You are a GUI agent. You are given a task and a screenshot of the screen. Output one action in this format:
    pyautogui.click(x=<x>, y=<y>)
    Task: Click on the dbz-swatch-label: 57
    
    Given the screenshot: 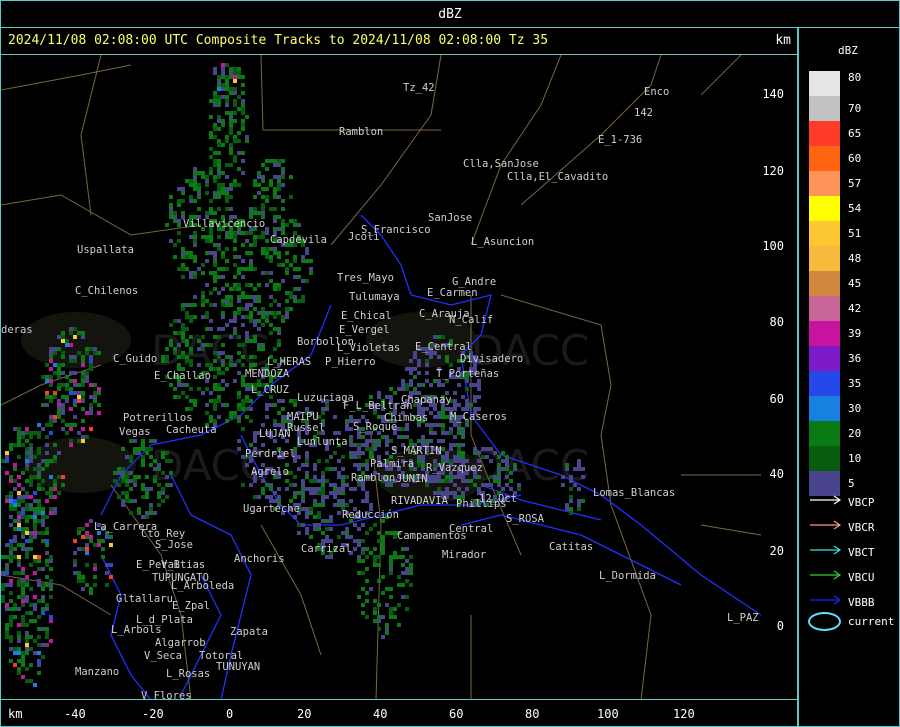 What is the action you would take?
    pyautogui.click(x=855, y=183)
    